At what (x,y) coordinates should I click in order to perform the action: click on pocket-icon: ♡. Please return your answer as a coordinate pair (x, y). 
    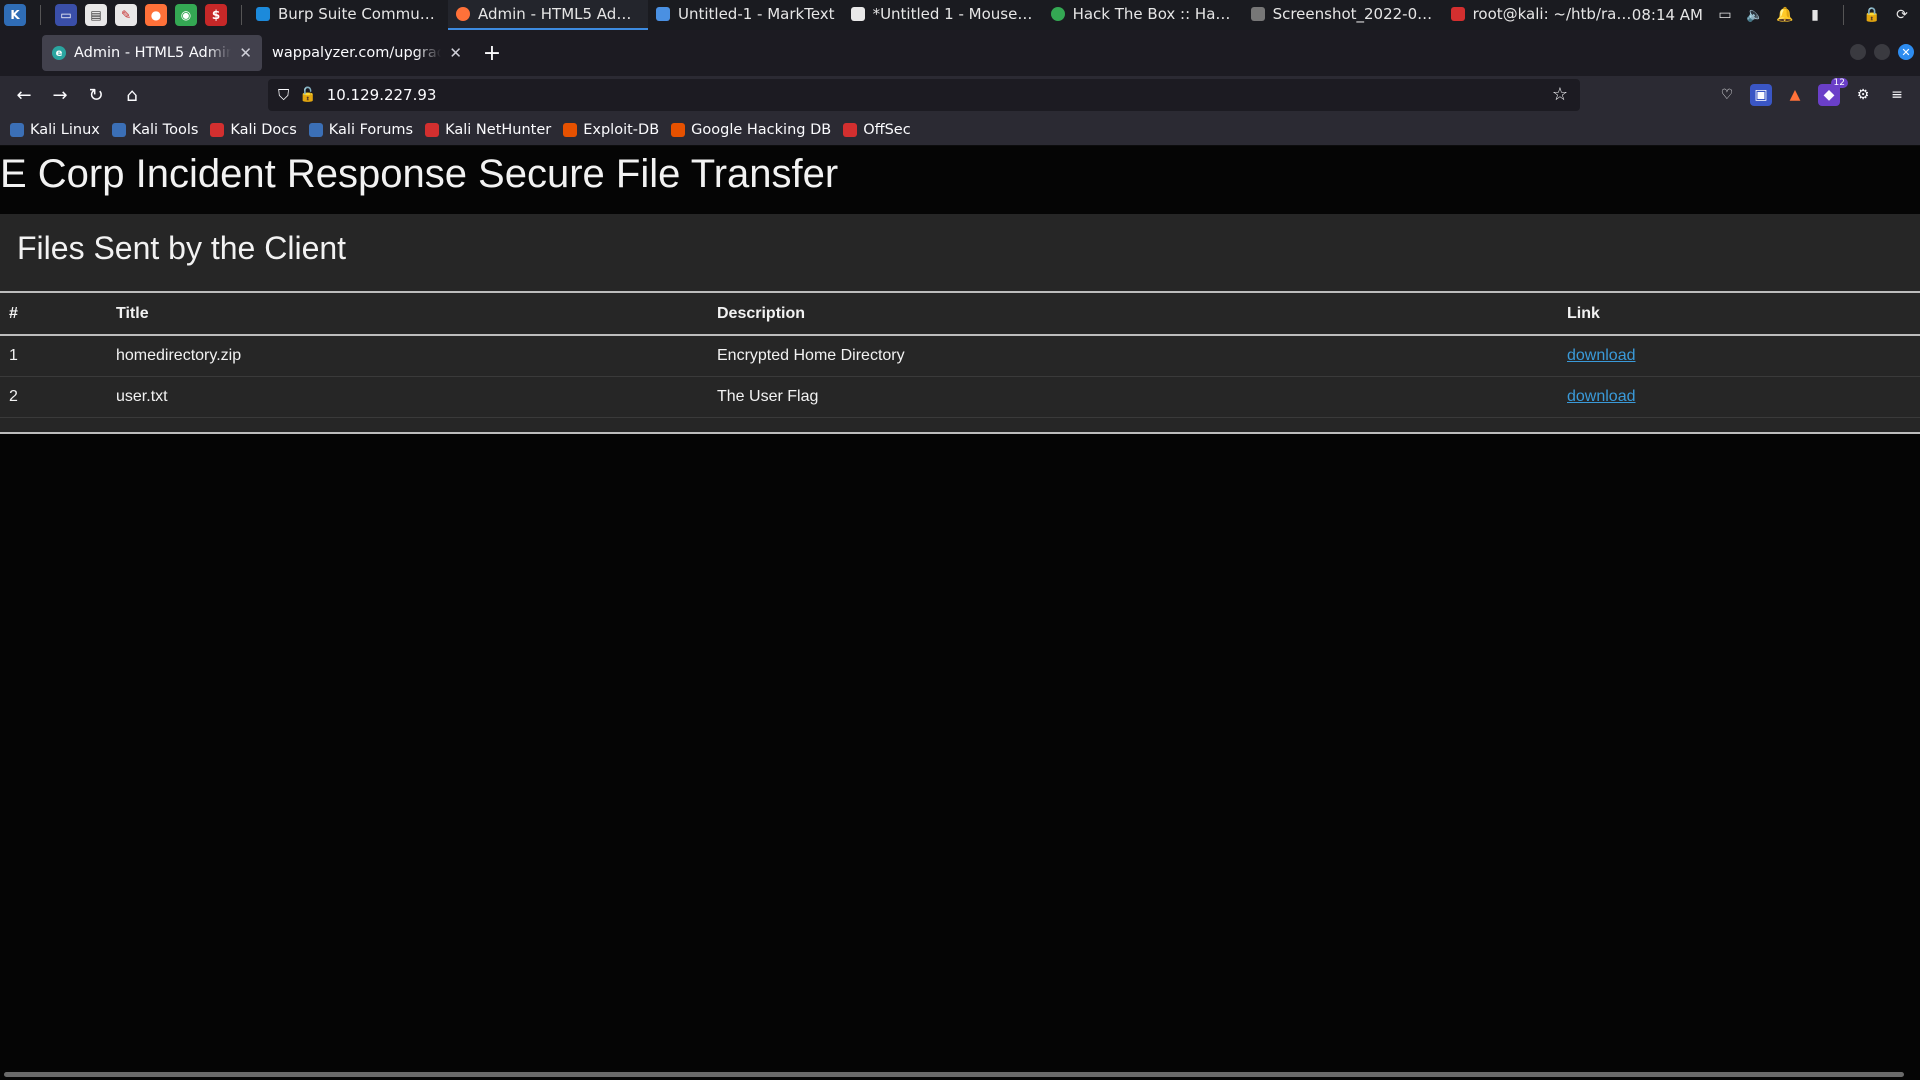
    Looking at the image, I should click on (1727, 95).